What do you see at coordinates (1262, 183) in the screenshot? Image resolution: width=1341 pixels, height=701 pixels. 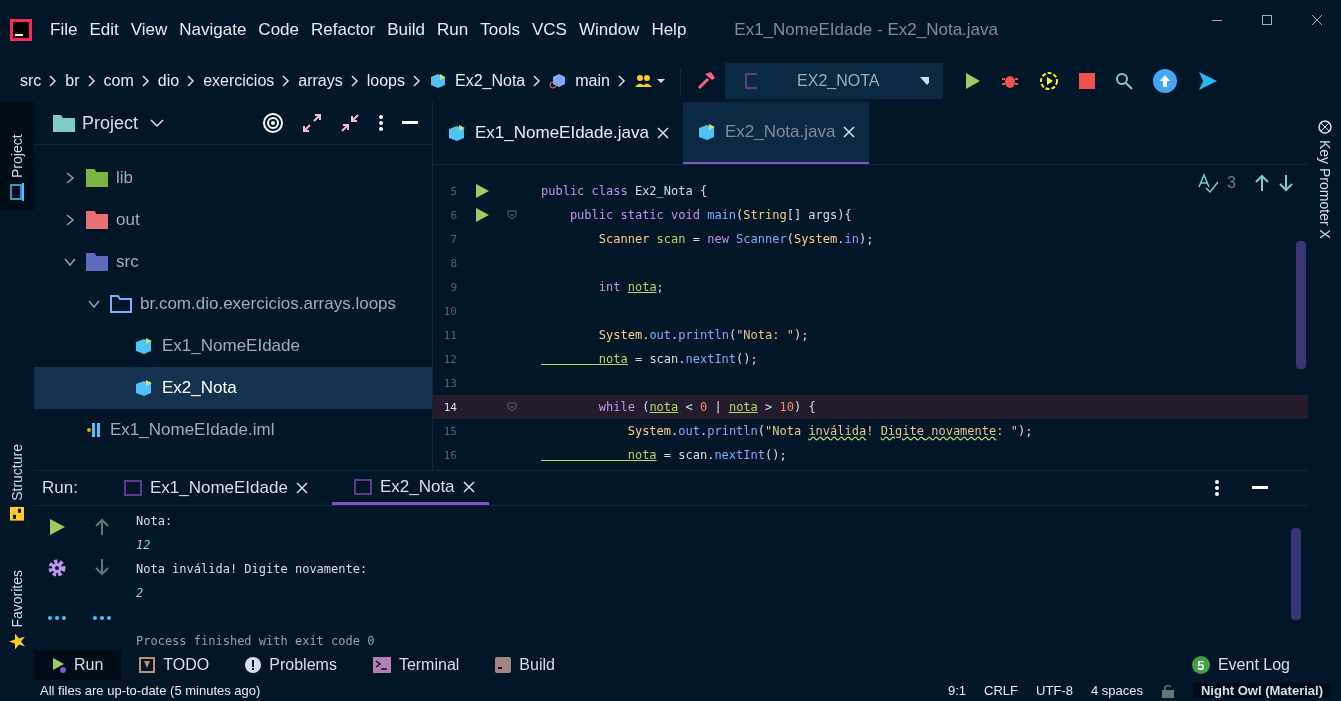 I see `arrow-up-icon` at bounding box center [1262, 183].